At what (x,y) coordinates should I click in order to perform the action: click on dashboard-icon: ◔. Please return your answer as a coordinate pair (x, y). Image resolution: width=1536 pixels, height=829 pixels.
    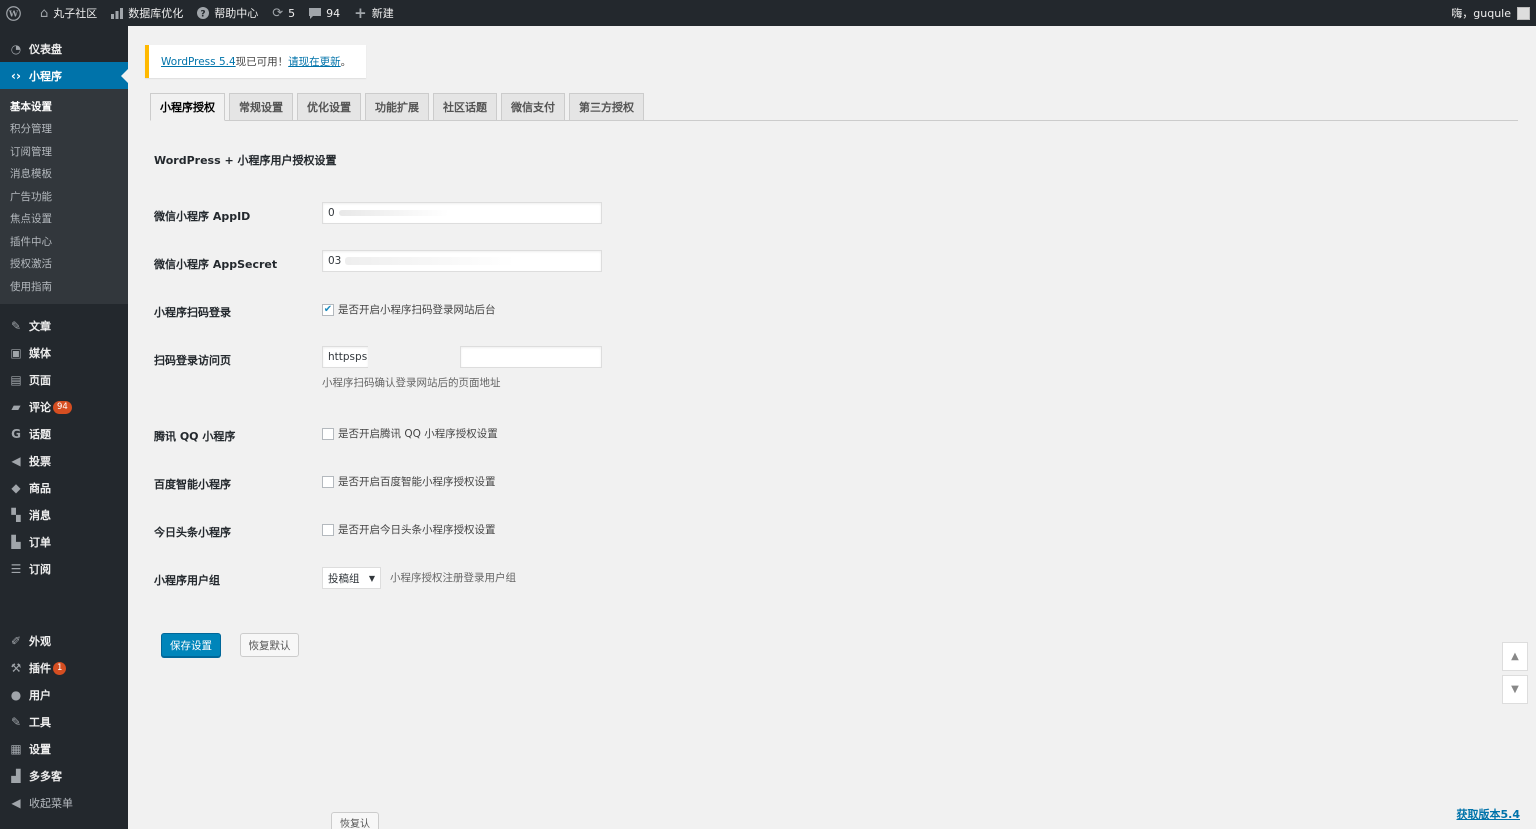
    Looking at the image, I should click on (16, 48).